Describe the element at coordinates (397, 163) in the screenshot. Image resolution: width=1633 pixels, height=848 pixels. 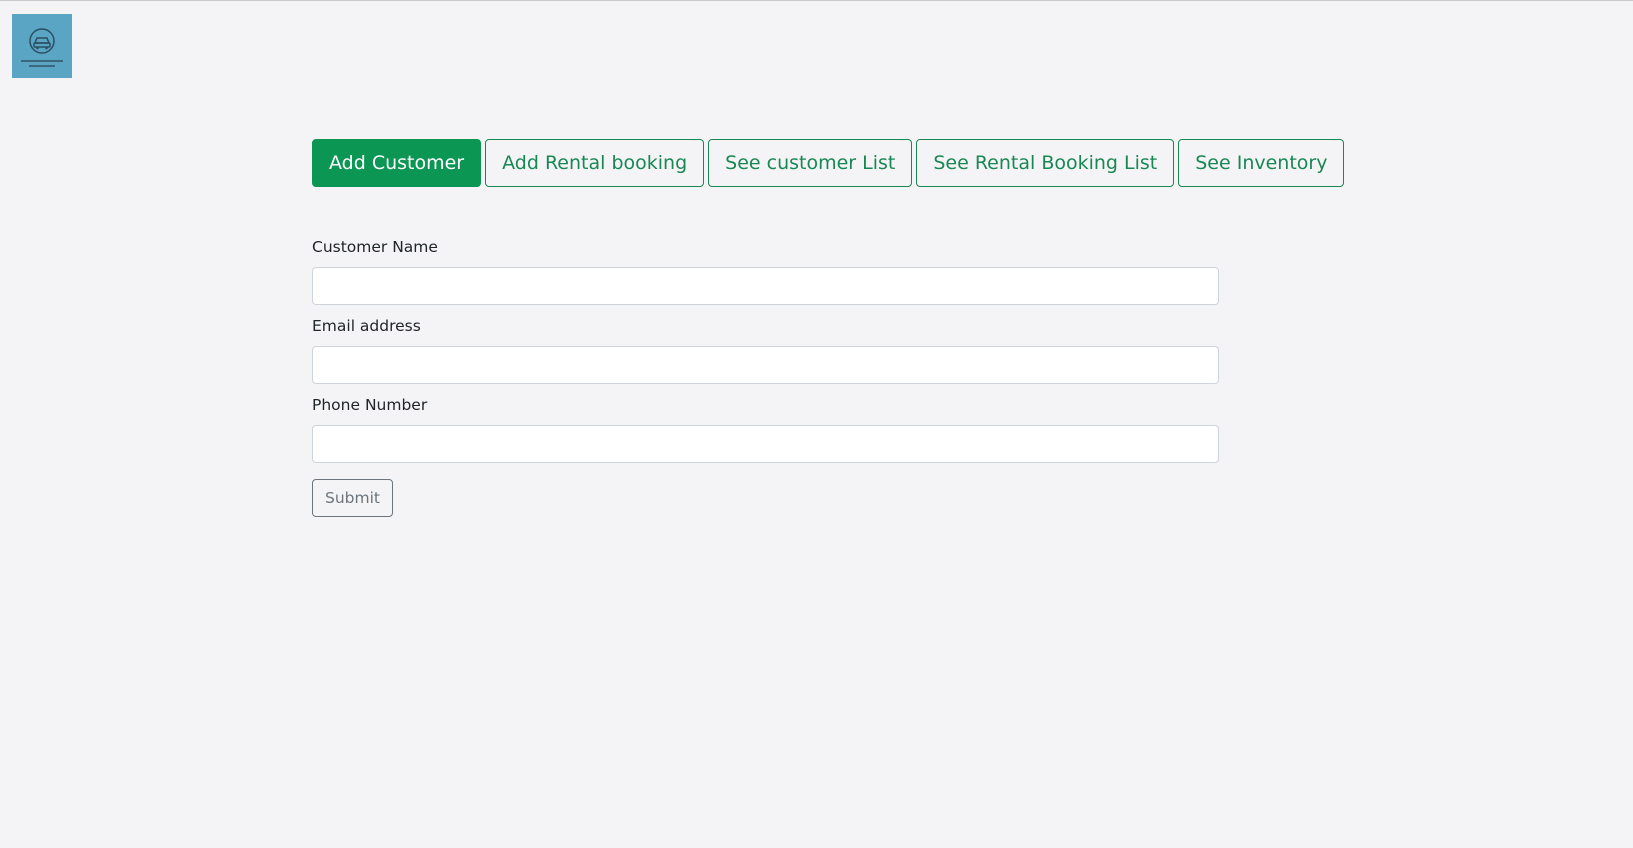
I see `add-customer-button: Add Customer` at that location.